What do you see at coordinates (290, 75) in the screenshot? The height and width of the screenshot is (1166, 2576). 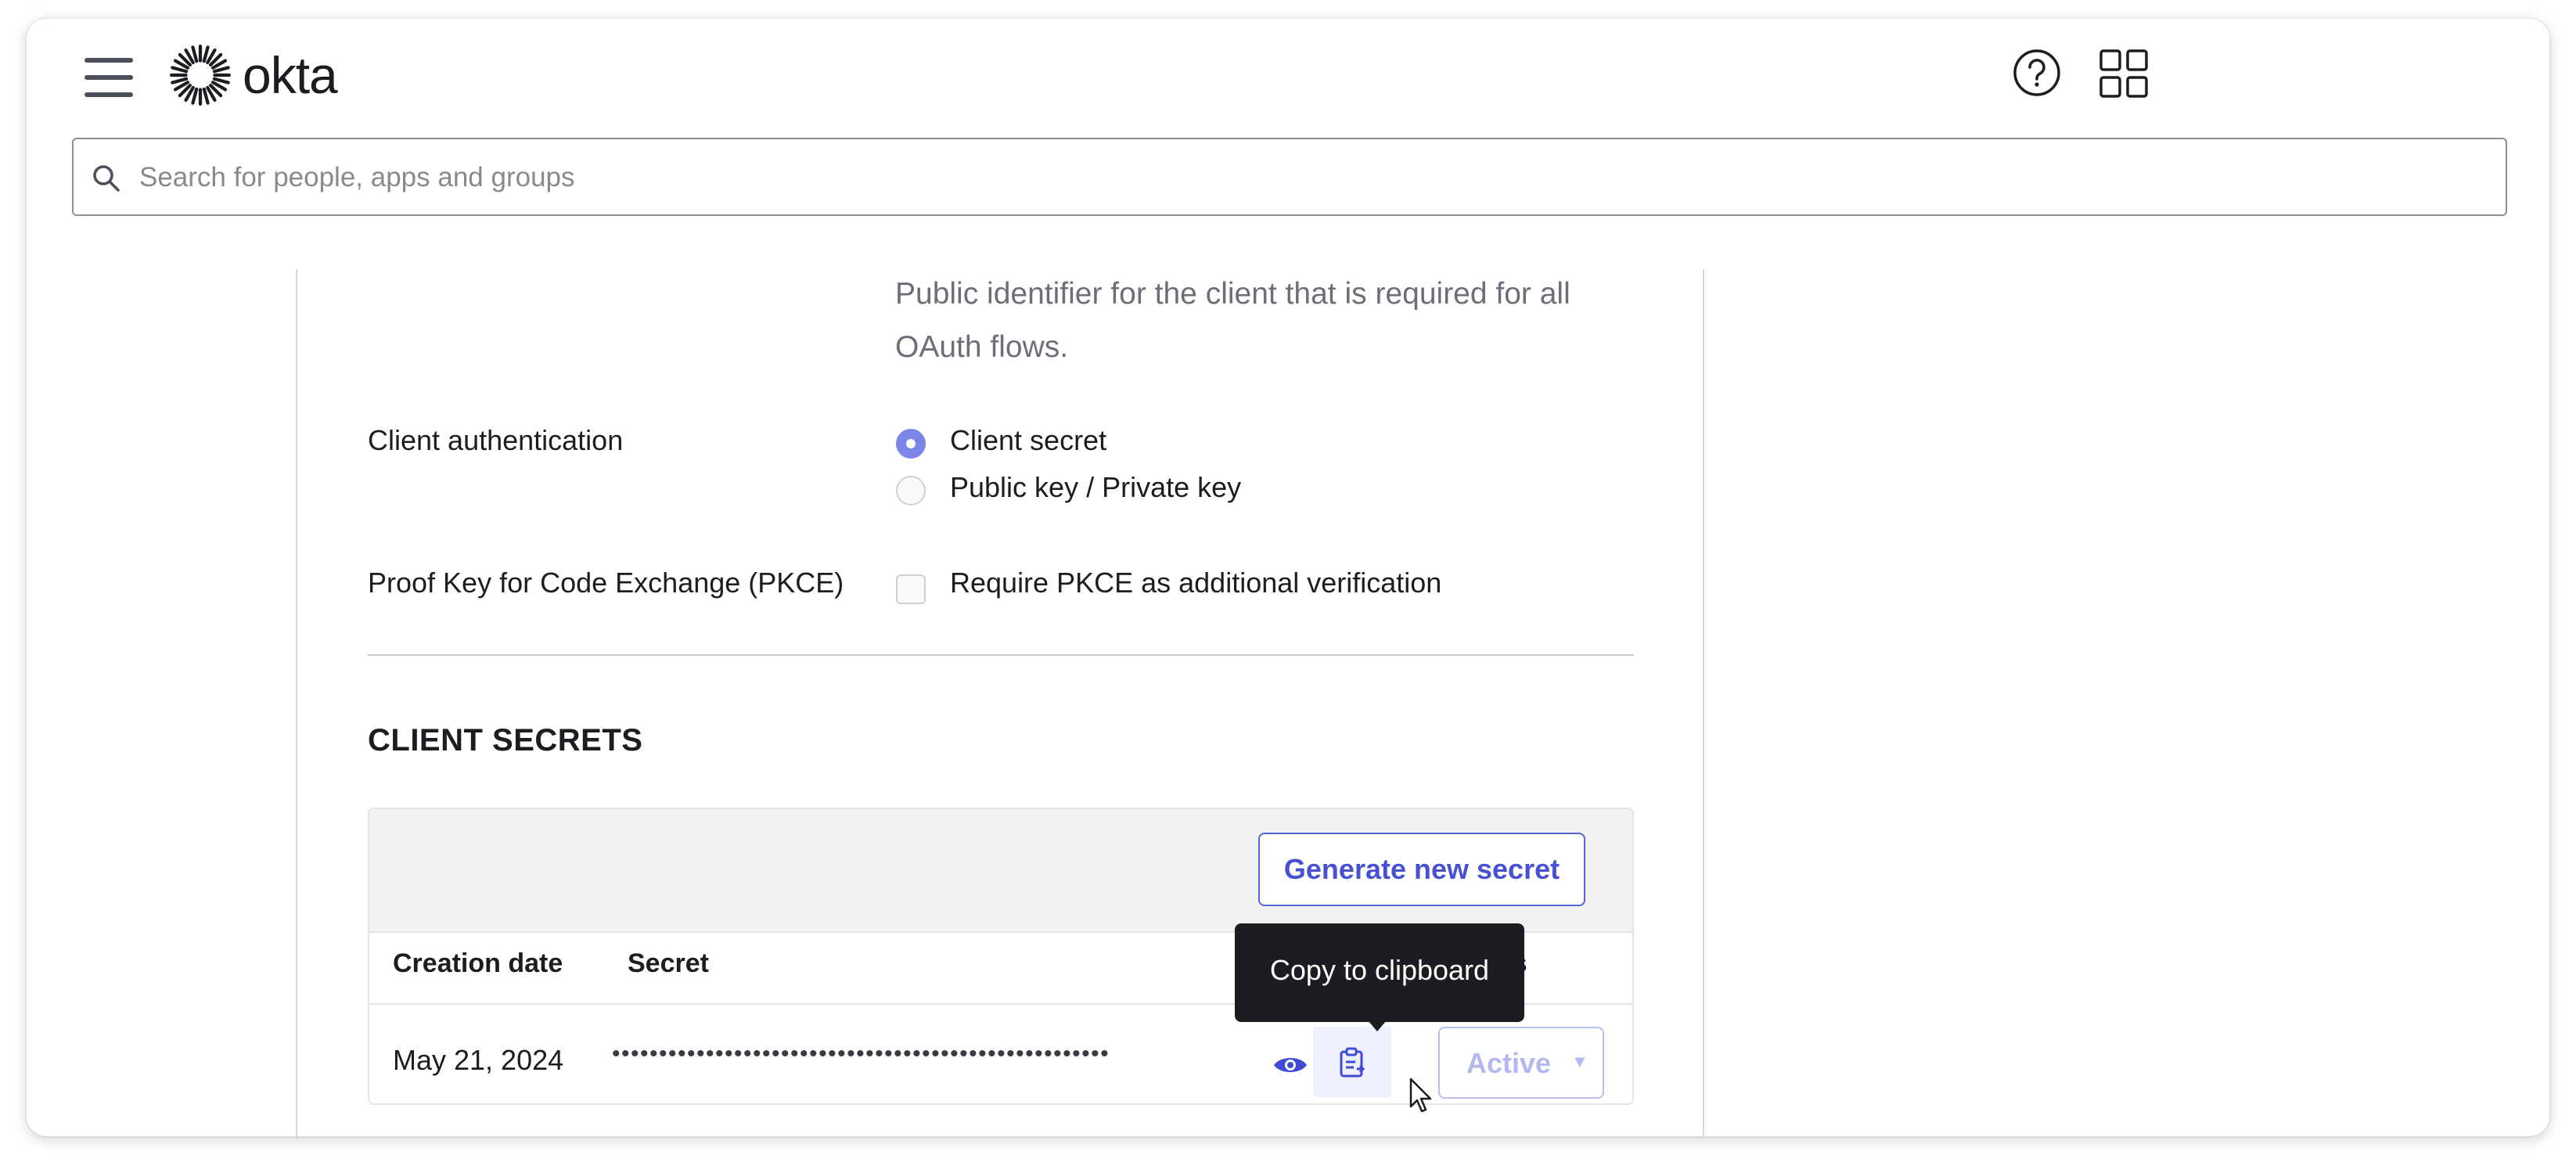 I see `logo-text: okta` at bounding box center [290, 75].